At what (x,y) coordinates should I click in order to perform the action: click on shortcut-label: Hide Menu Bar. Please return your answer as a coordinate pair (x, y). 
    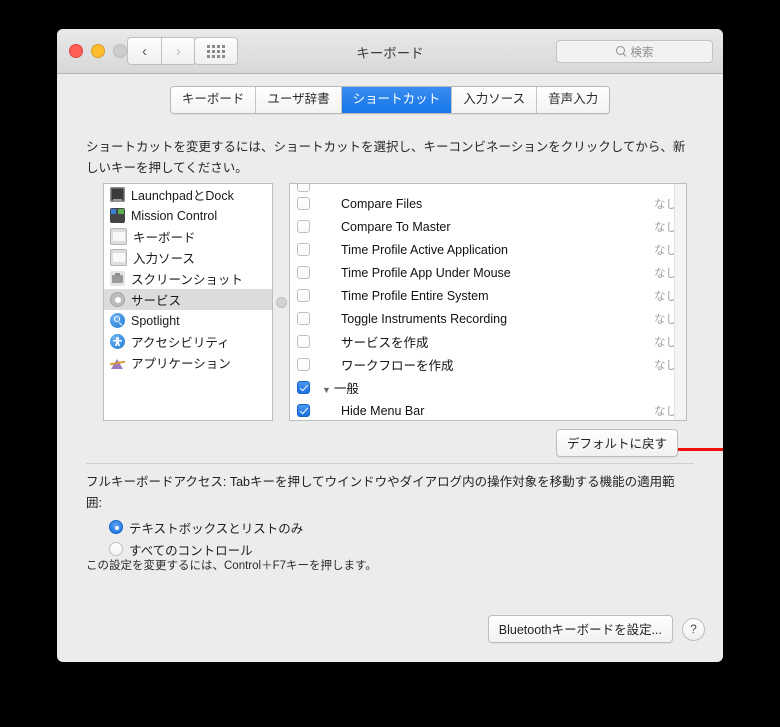
    Looking at the image, I should click on (383, 410).